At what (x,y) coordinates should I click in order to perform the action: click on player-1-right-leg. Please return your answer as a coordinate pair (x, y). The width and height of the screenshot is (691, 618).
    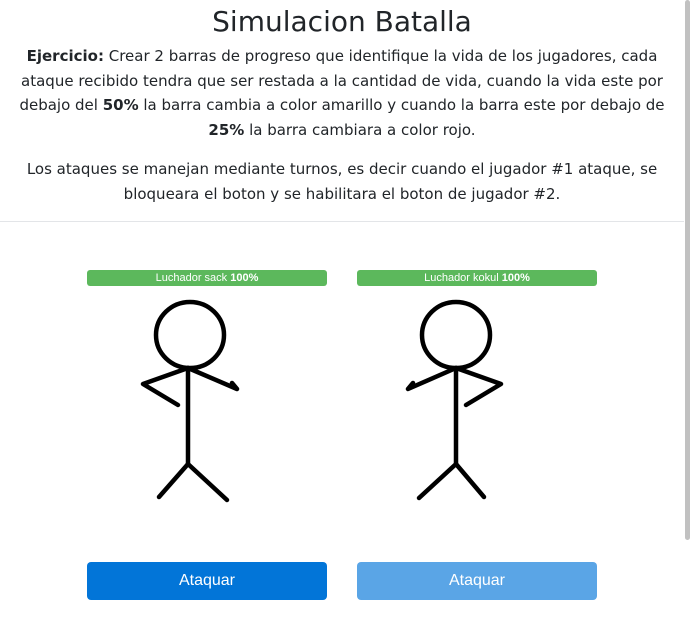
    Looking at the image, I should click on (207, 482).